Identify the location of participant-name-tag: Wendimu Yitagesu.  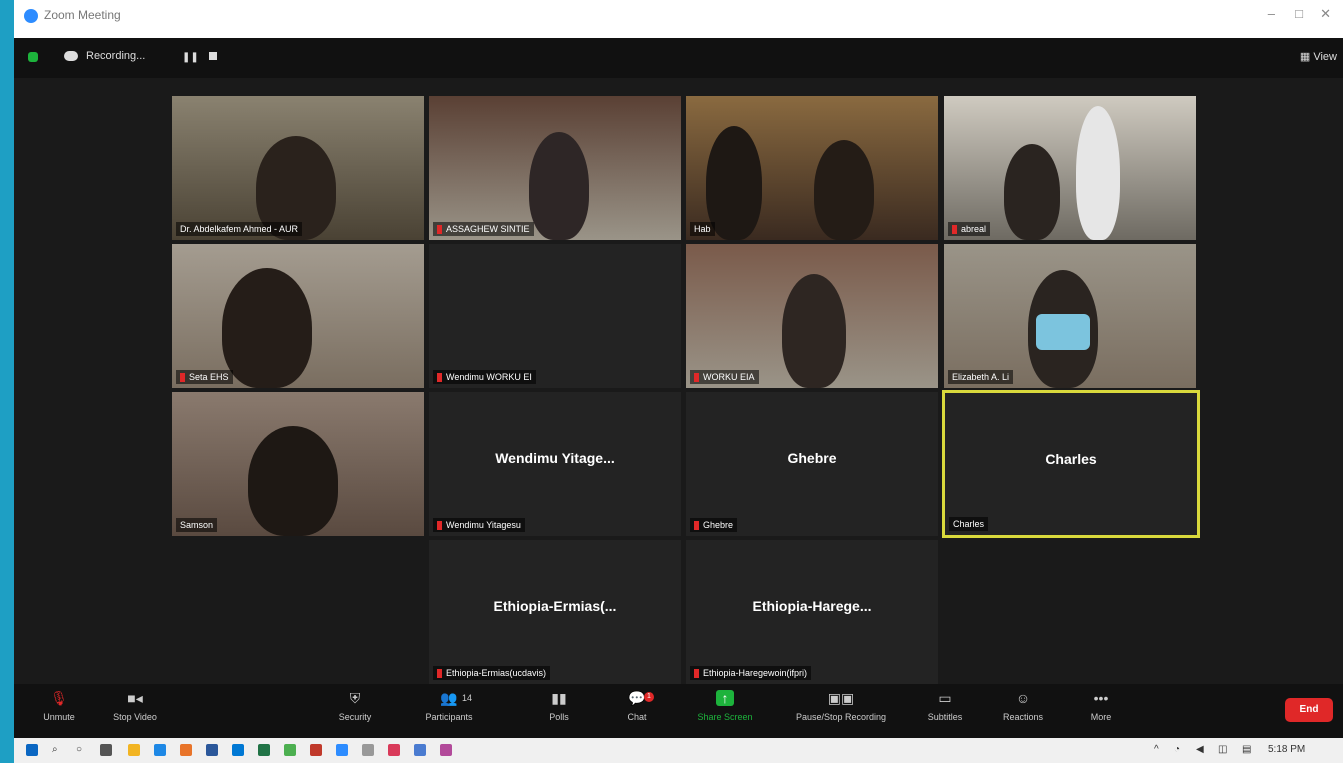
(479, 524).